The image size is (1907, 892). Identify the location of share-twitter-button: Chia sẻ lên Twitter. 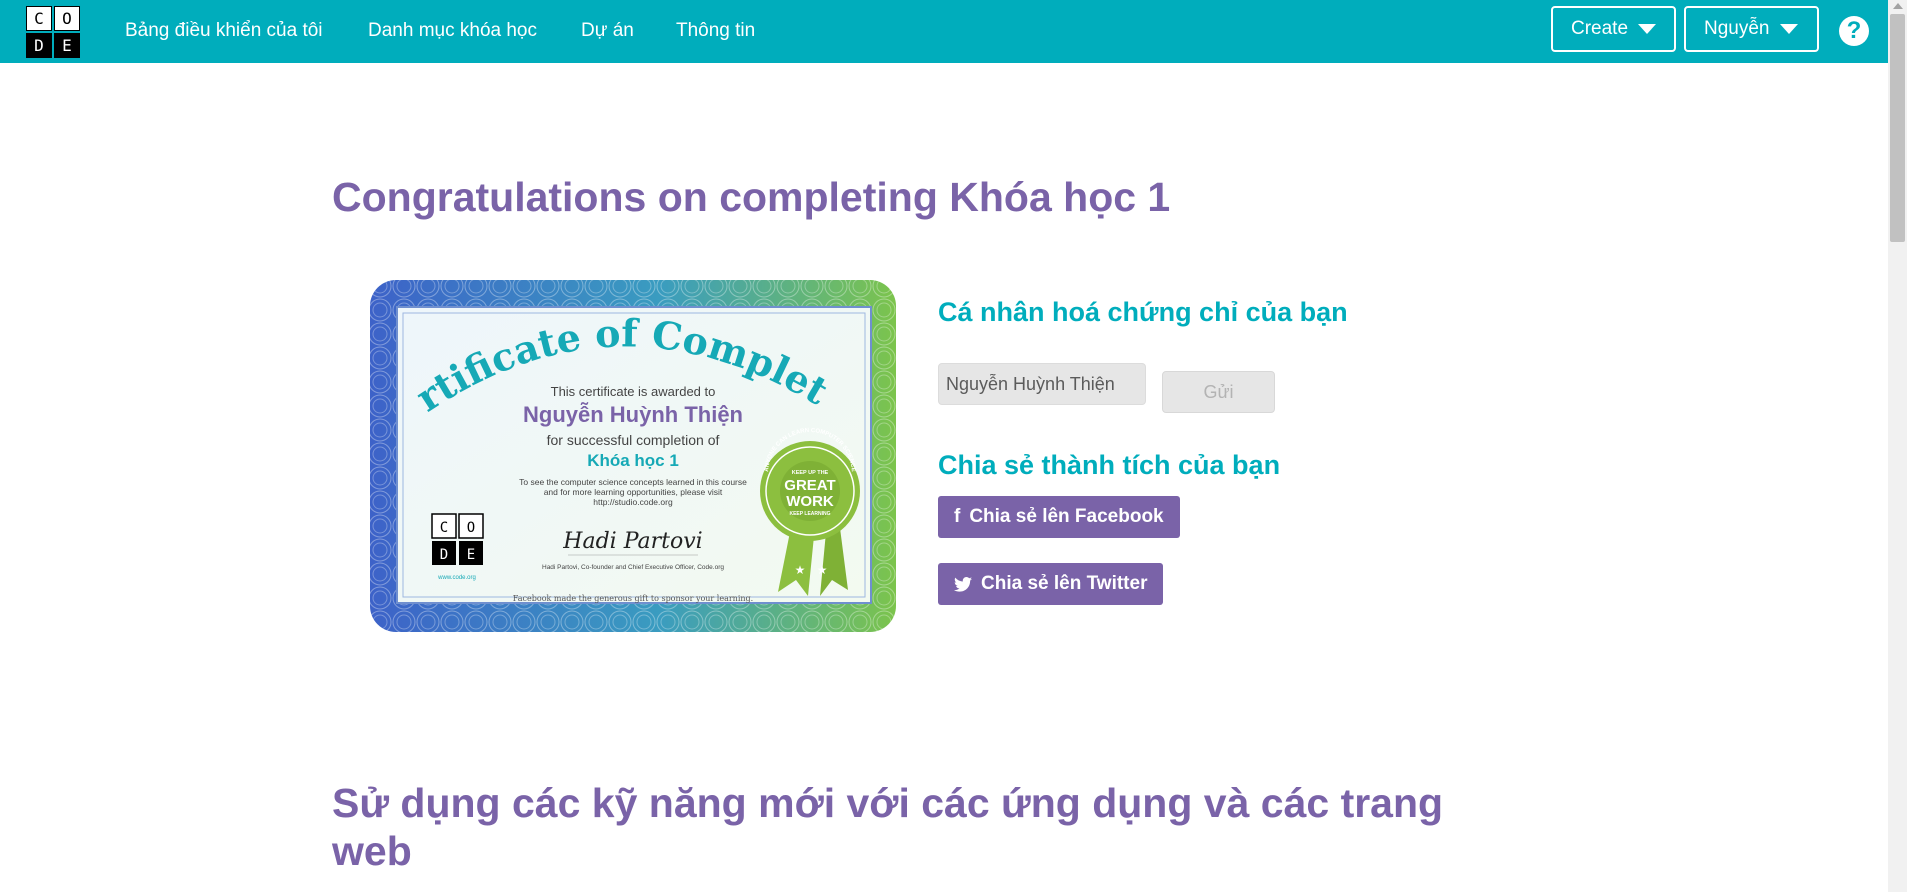
(1051, 584).